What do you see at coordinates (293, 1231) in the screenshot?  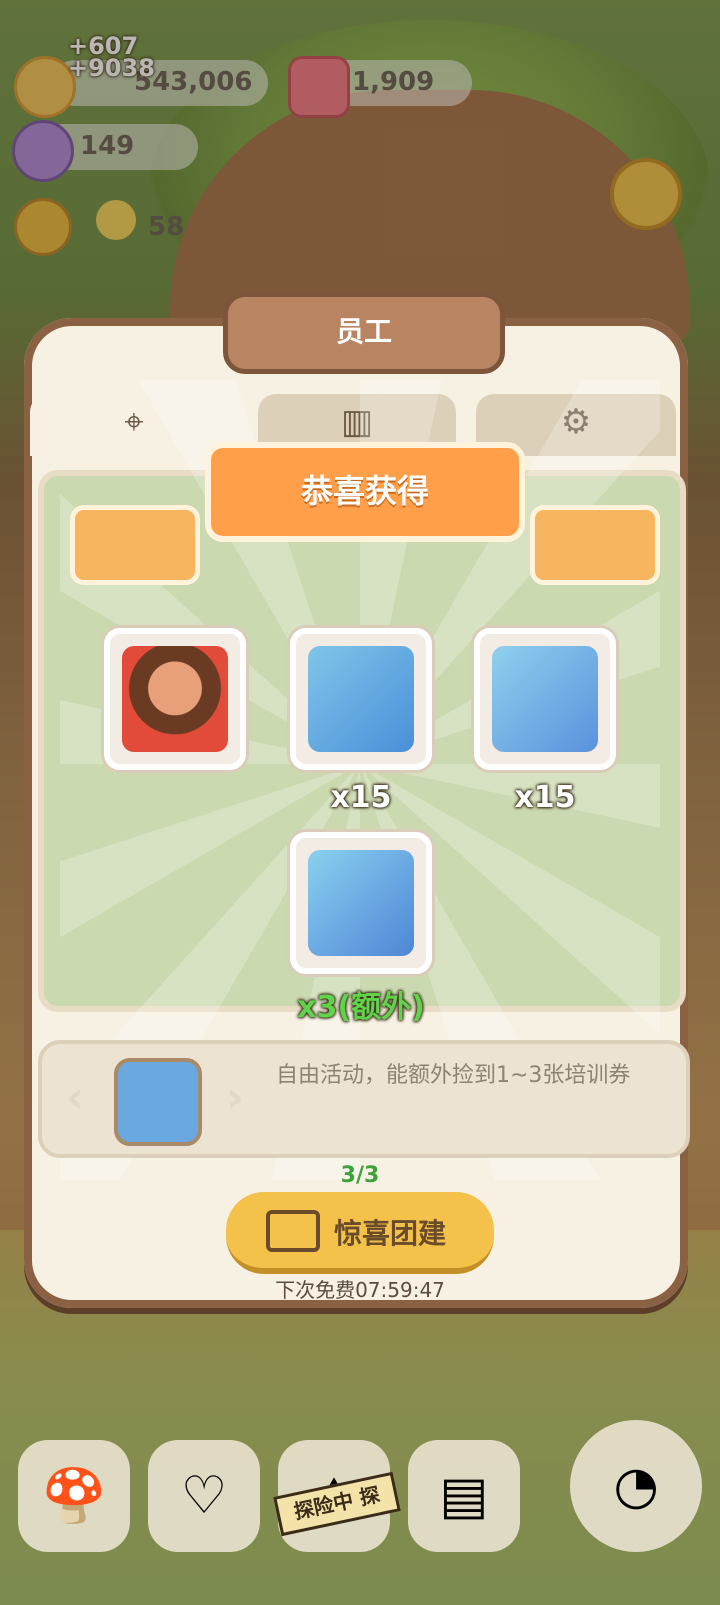 I see `video-play-icon` at bounding box center [293, 1231].